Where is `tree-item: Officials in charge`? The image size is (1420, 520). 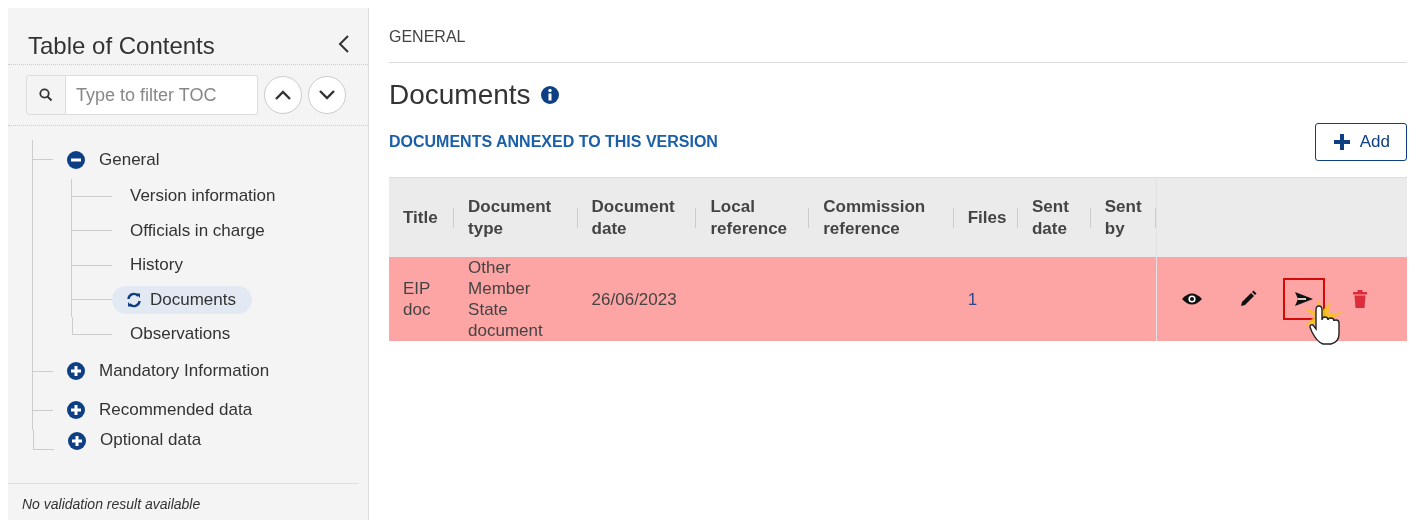 tree-item: Officials in charge is located at coordinates (204, 230).